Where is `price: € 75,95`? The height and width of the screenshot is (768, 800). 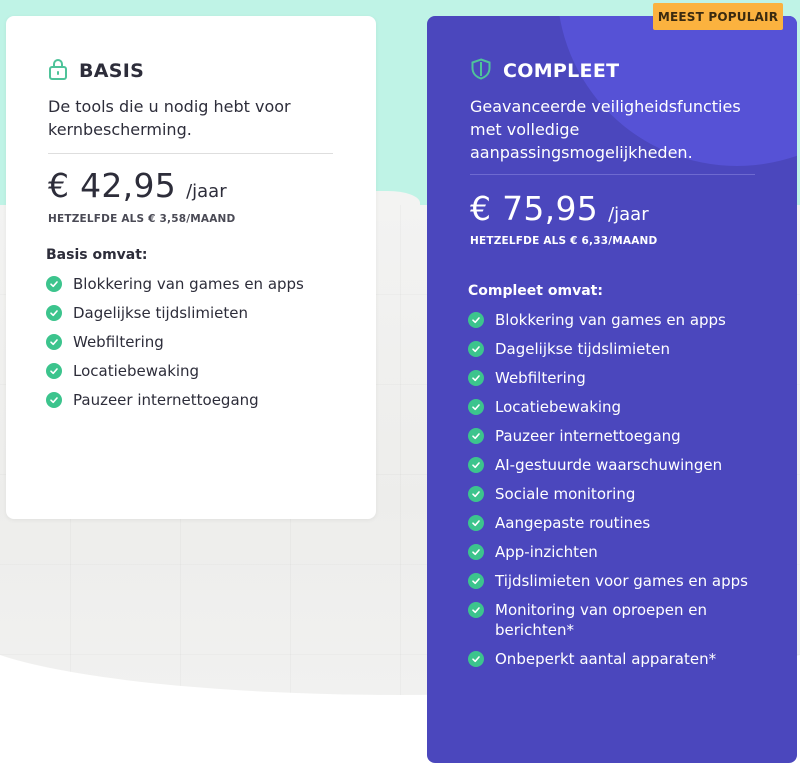
price: € 75,95 is located at coordinates (534, 208).